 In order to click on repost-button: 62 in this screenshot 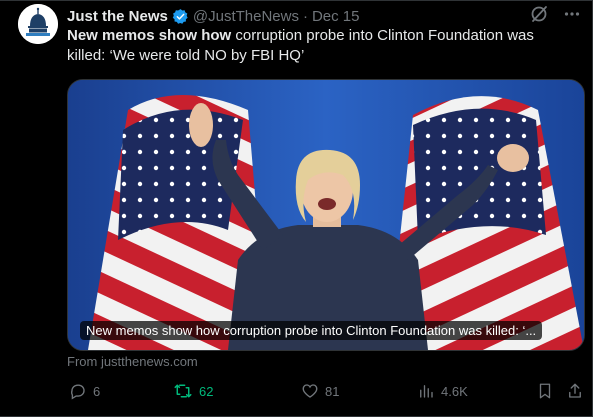, I will do `click(193, 391)`.